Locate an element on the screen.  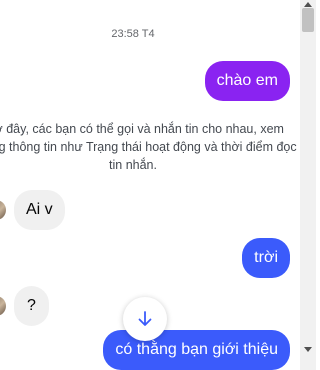
scrollbar-thumb is located at coordinates (308, 20).